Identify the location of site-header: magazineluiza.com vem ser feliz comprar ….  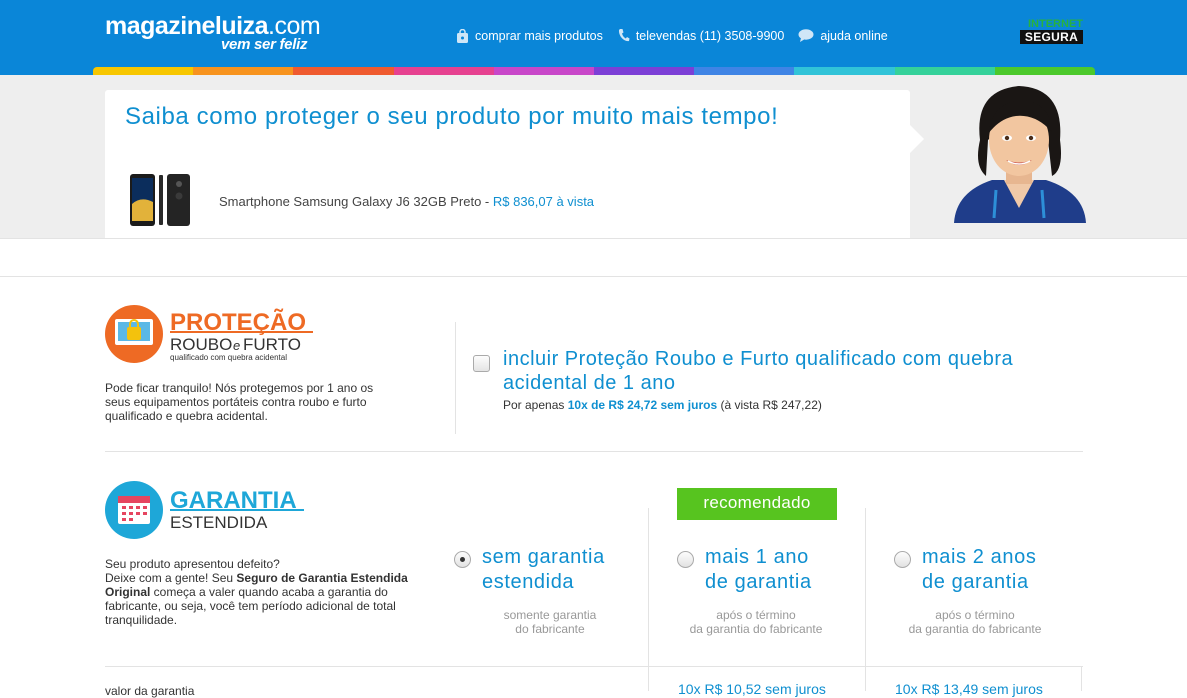
(593, 37).